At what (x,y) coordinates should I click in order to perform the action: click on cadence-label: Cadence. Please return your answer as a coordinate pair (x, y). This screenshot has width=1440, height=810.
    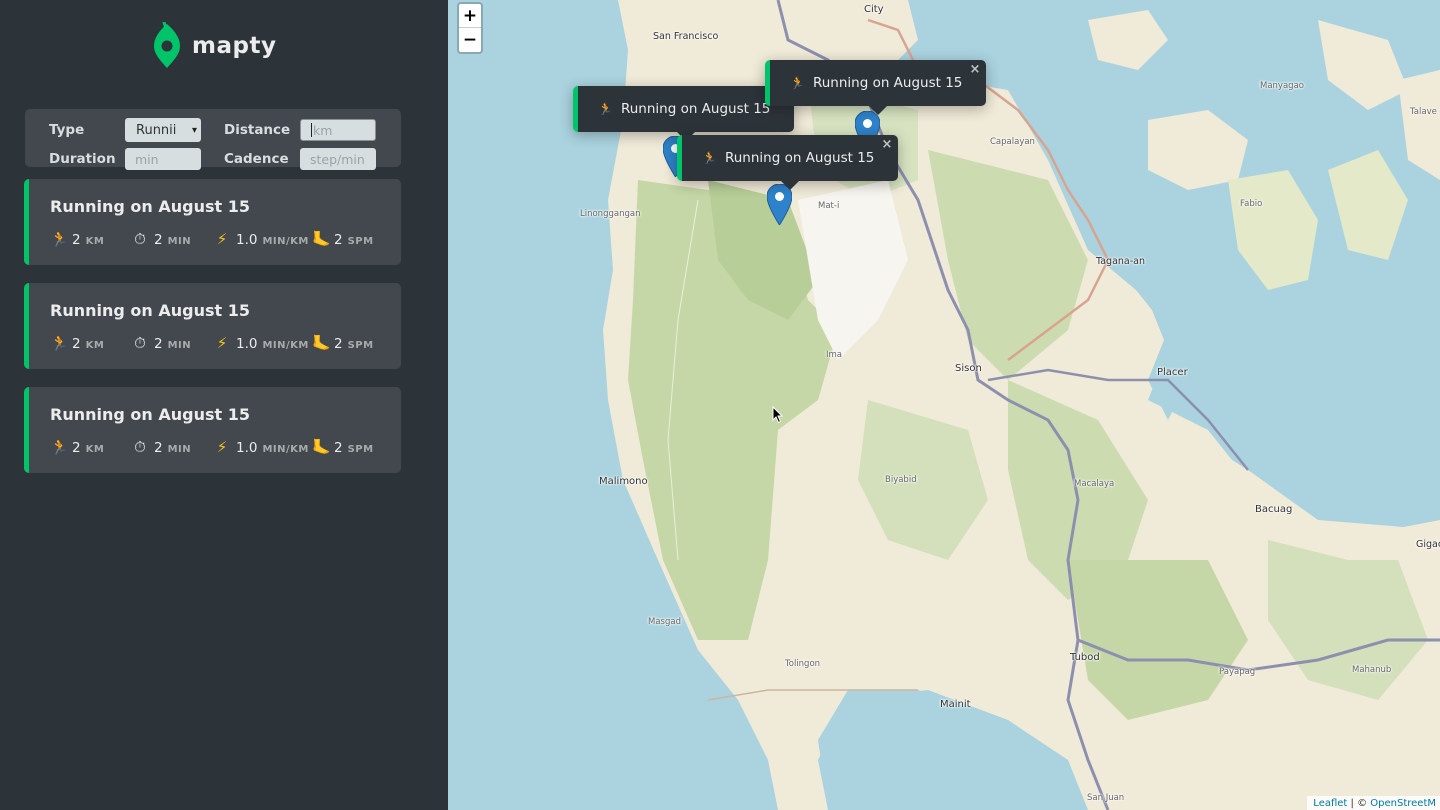
    Looking at the image, I should click on (256, 159).